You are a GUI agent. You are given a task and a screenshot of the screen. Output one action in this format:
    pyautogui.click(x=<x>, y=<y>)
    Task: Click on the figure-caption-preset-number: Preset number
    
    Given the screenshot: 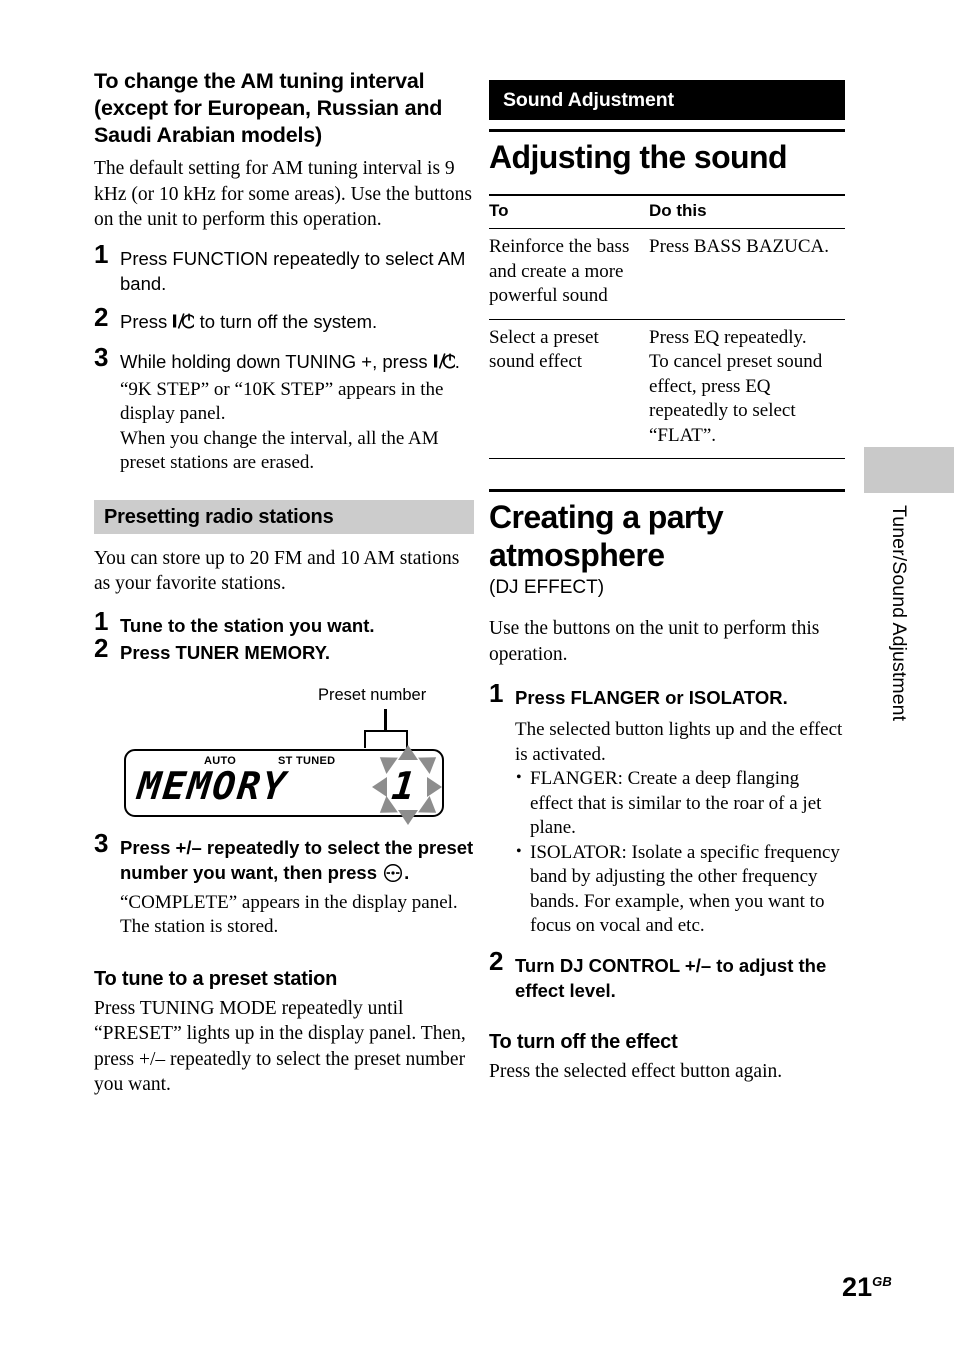 What is the action you would take?
    pyautogui.click(x=372, y=694)
    